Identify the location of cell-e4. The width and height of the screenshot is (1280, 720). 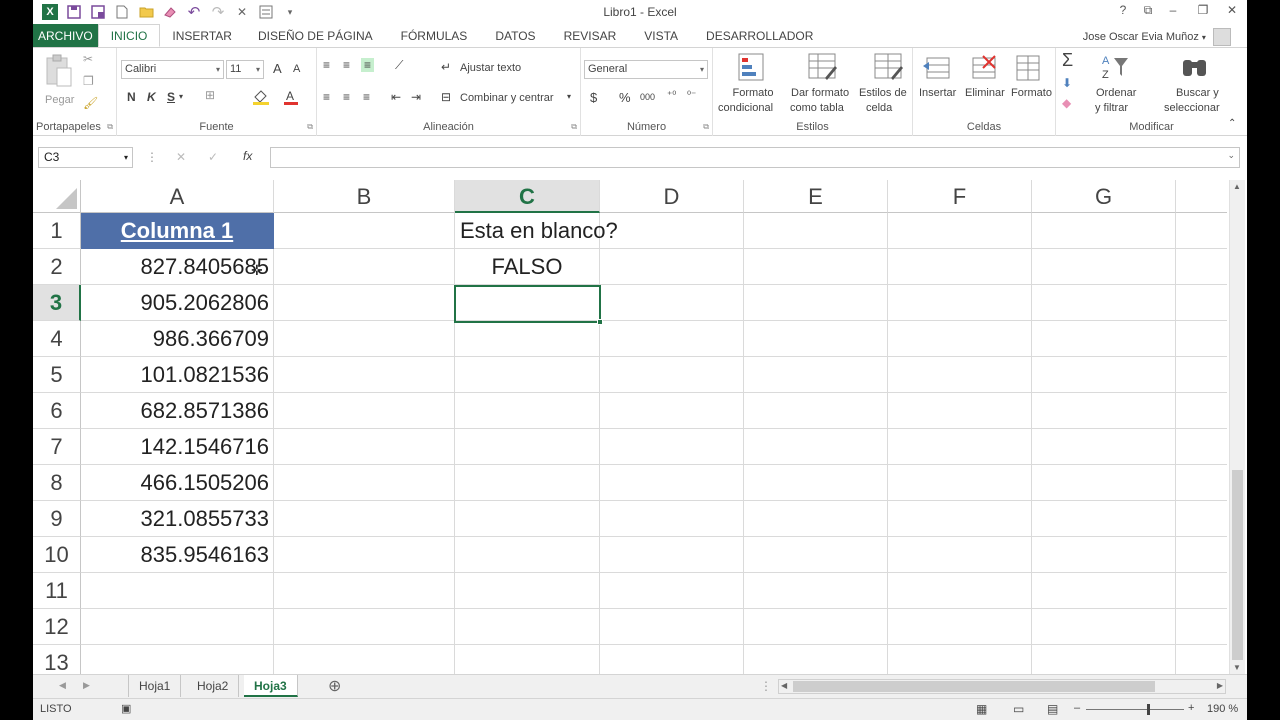
(816, 339).